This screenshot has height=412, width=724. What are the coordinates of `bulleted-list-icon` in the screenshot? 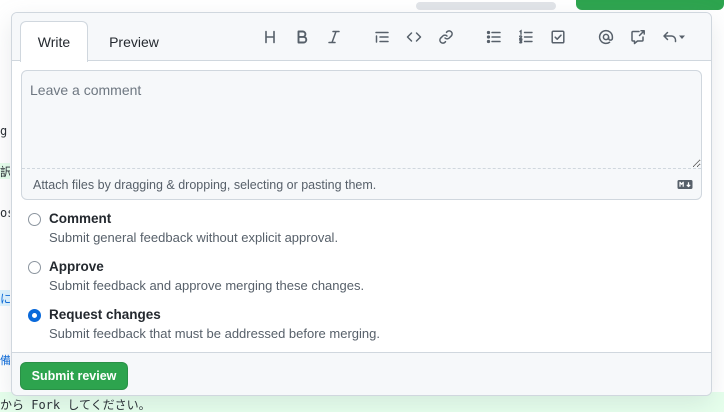 It's located at (494, 37).